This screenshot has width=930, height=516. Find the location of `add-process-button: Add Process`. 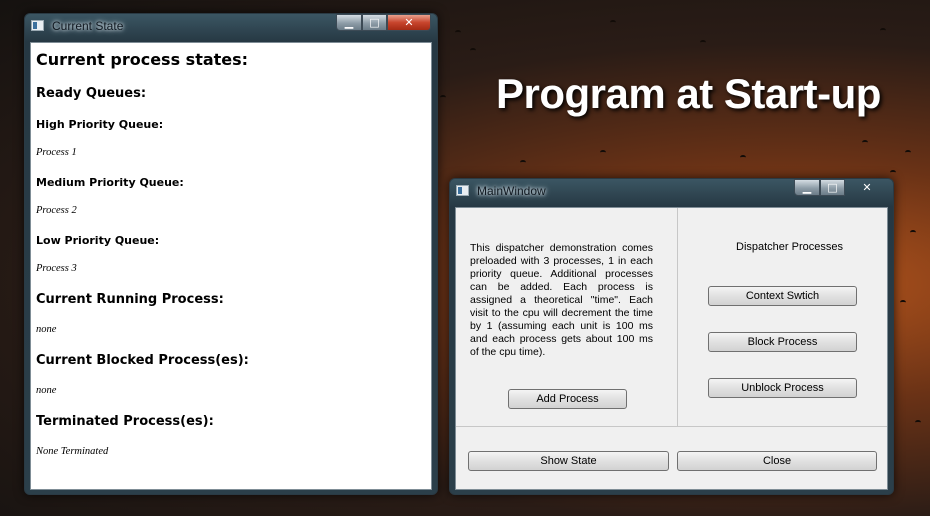

add-process-button: Add Process is located at coordinates (567, 399).